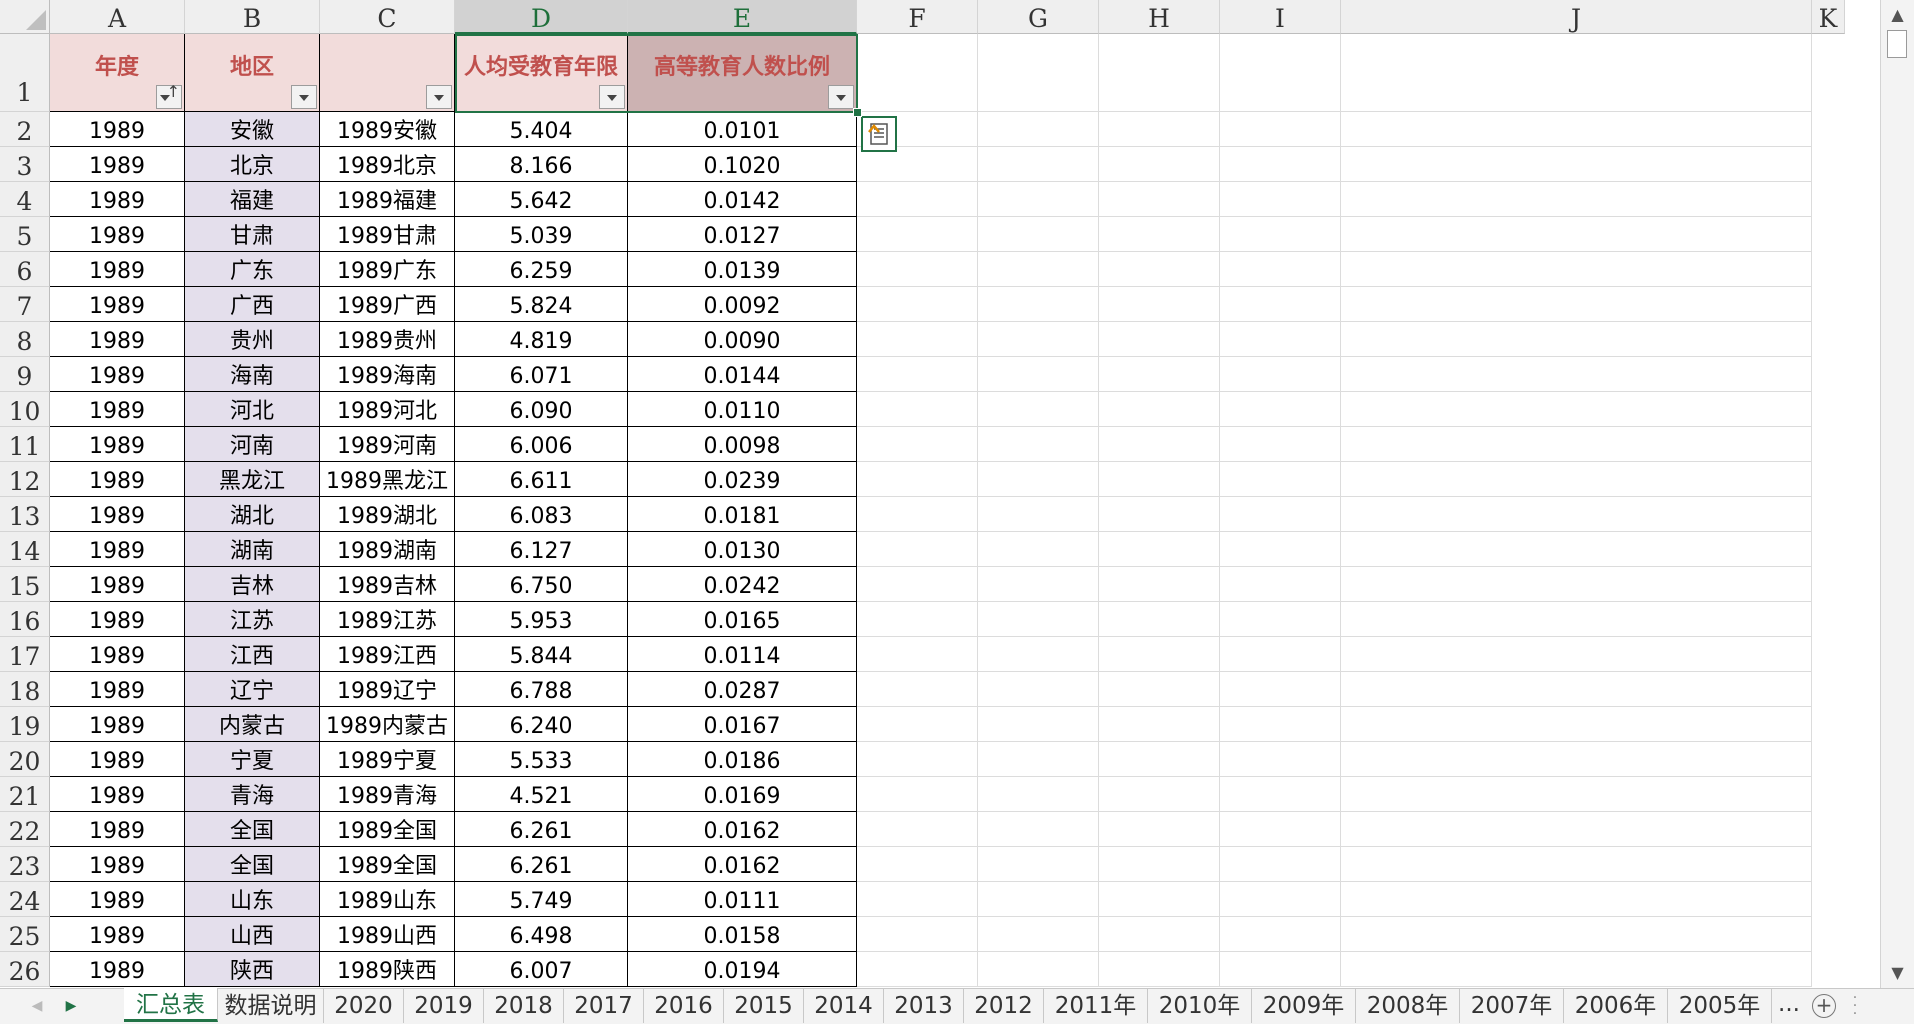 This screenshot has height=1024, width=1914. What do you see at coordinates (1200, 1006) in the screenshot?
I see `sheet-tab: 2010年` at bounding box center [1200, 1006].